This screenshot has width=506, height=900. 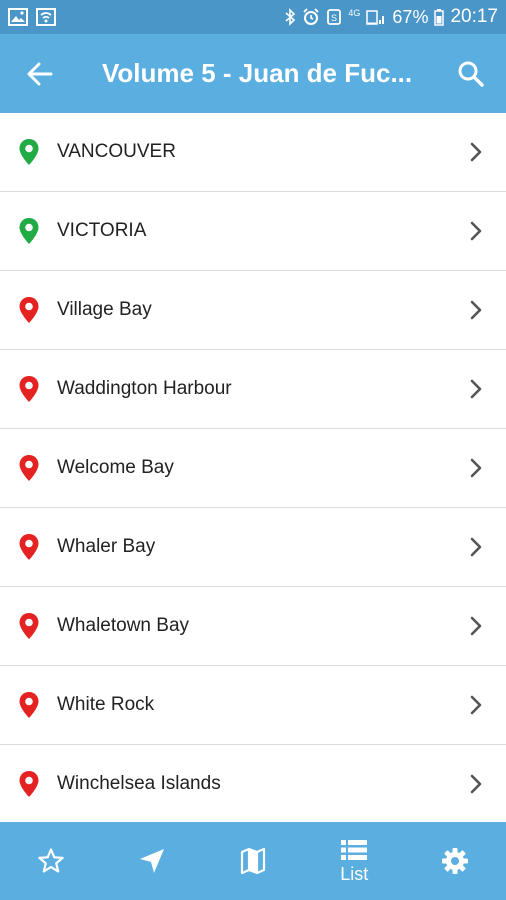 I want to click on list-item: Winchelsea Islands, so click(x=253, y=784).